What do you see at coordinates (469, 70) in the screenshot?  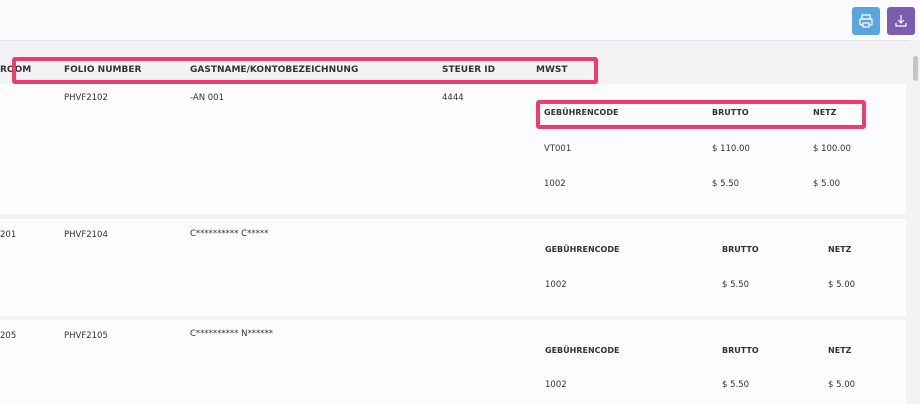 I see `col-tax-id: STEUER ID` at bounding box center [469, 70].